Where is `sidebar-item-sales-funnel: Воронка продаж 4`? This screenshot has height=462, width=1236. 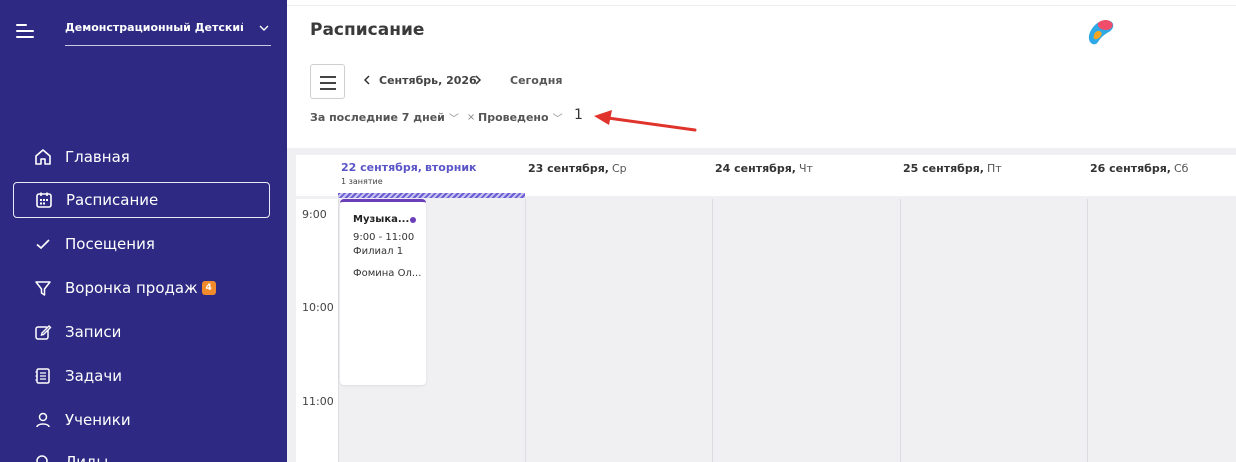
sidebar-item-sales-funnel: Воронка продаж 4 is located at coordinates (141, 288).